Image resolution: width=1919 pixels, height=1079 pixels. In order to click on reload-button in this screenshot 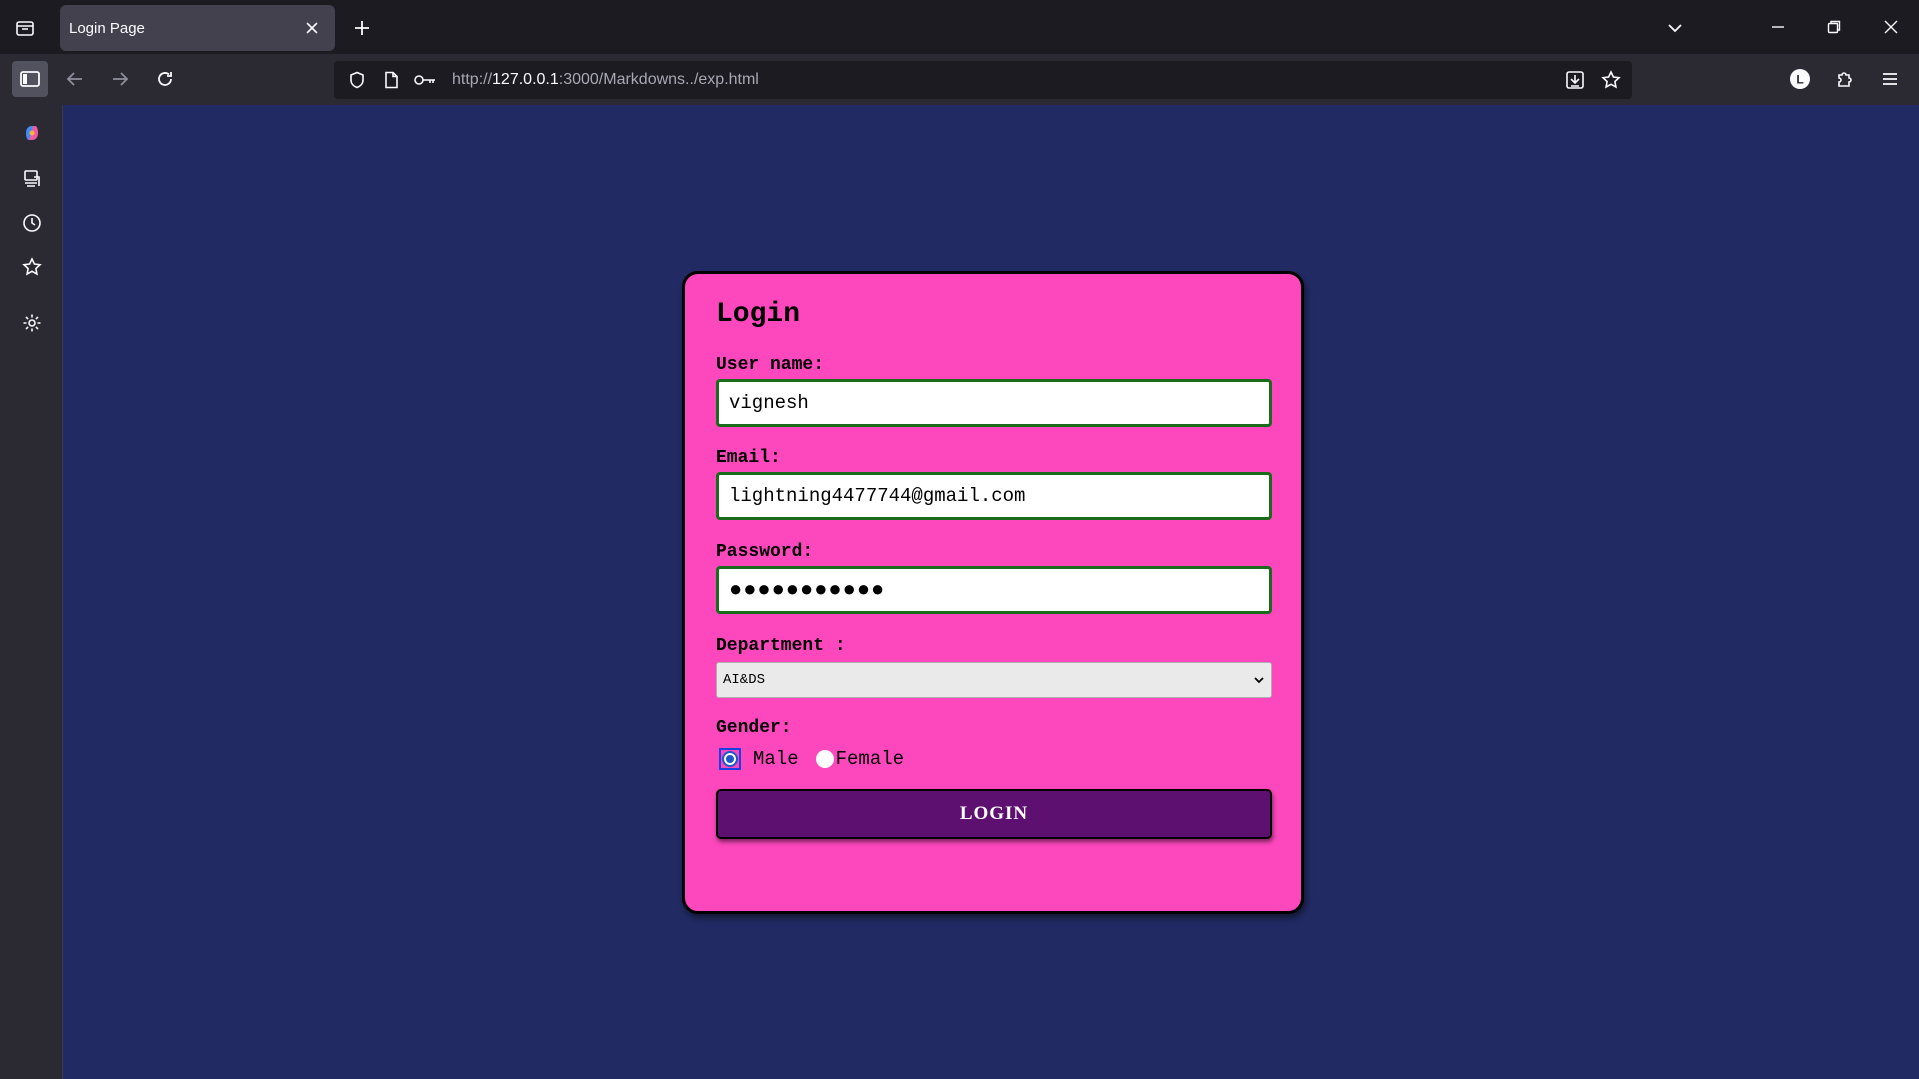, I will do `click(165, 79)`.